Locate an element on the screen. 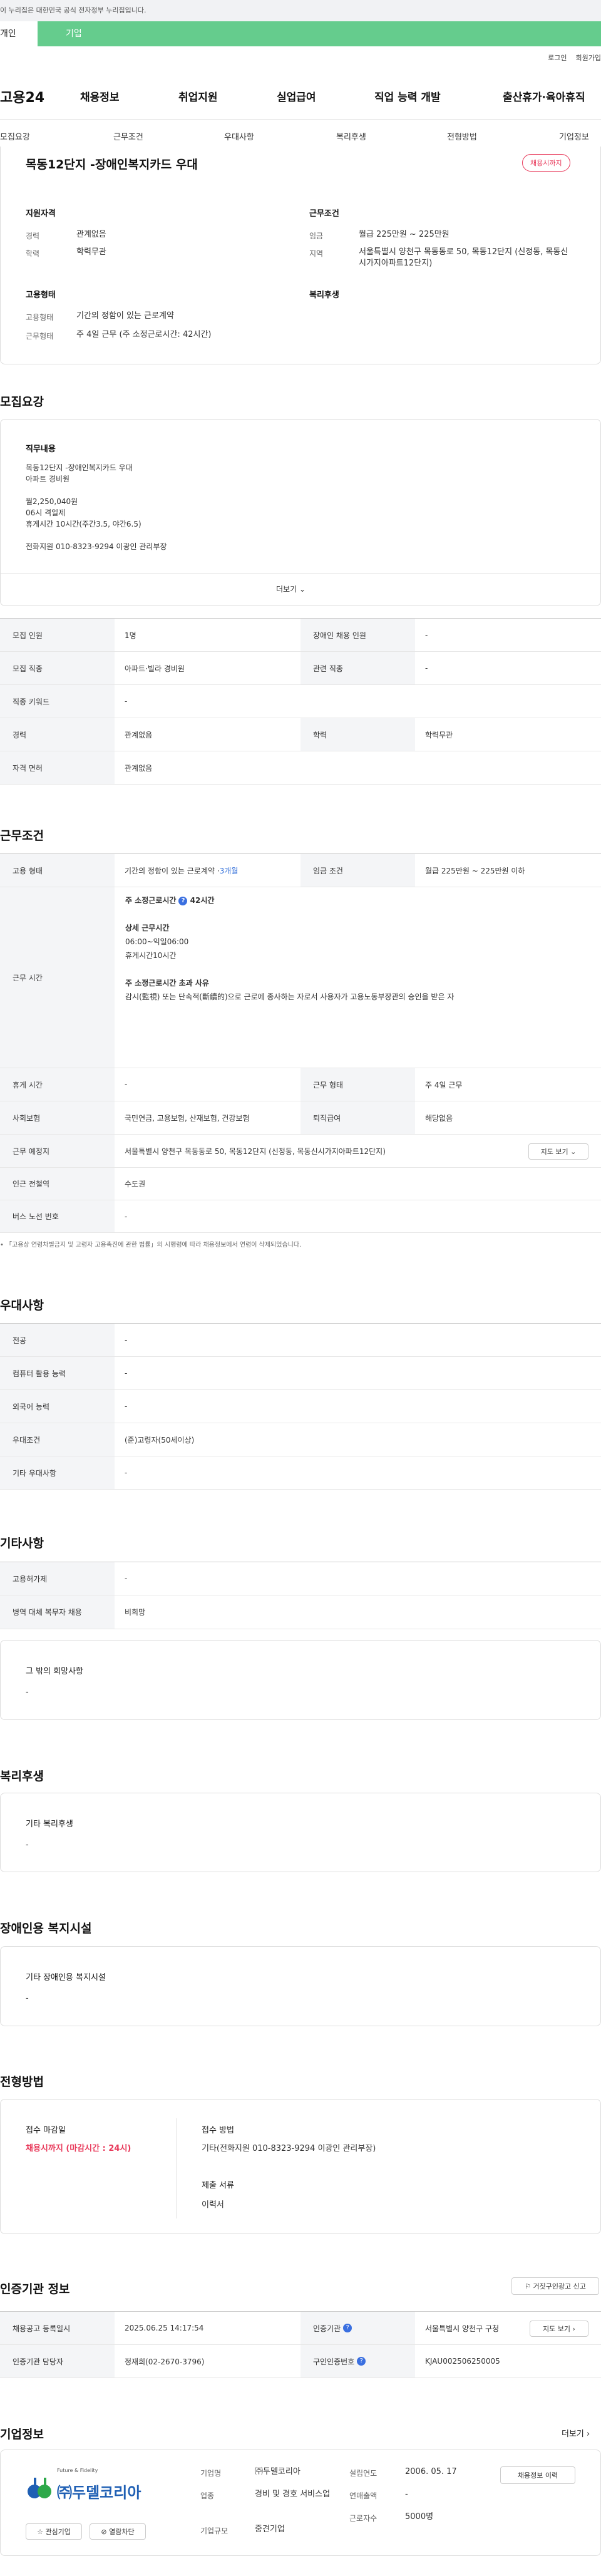 This screenshot has height=2576, width=601. sales-value: - is located at coordinates (406, 2494).